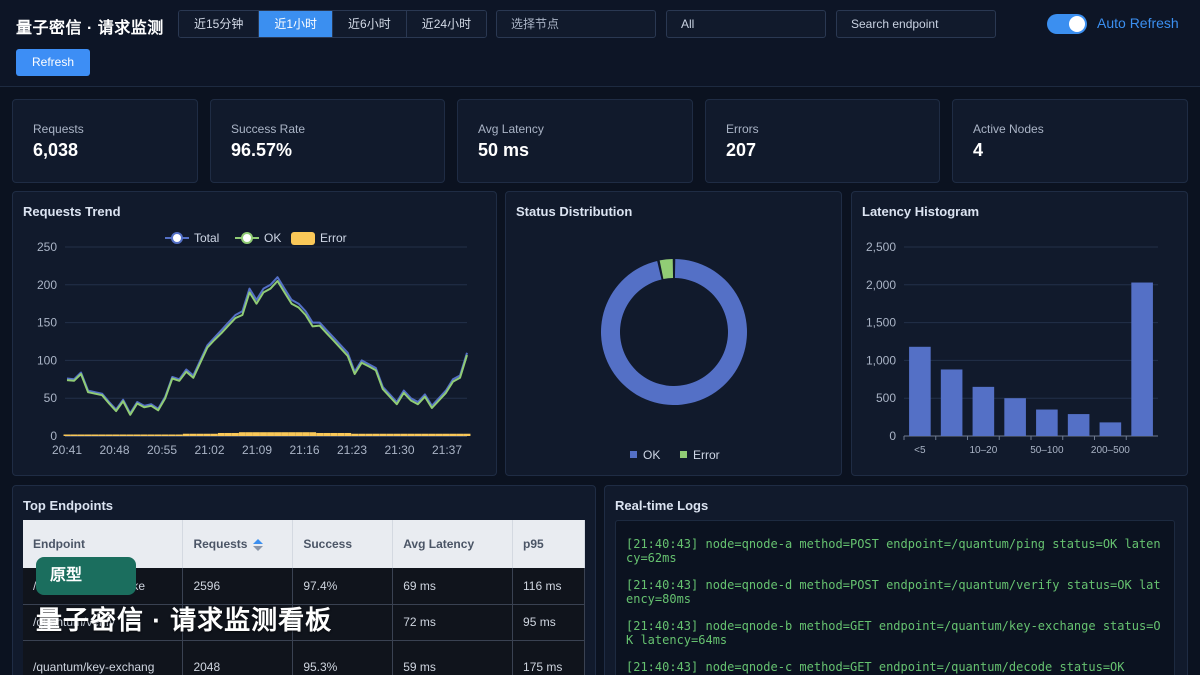 Image resolution: width=1200 pixels, height=675 pixels. What do you see at coordinates (504, 150) in the screenshot?
I see `kpi-value: 50 ms` at bounding box center [504, 150].